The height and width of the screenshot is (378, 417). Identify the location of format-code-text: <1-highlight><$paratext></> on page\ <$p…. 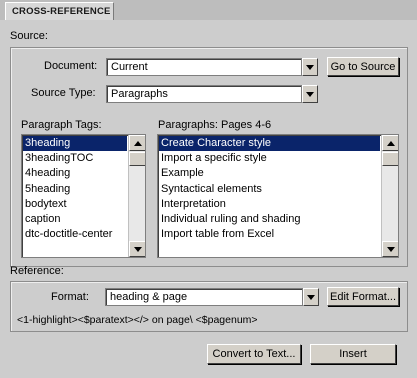
(137, 320).